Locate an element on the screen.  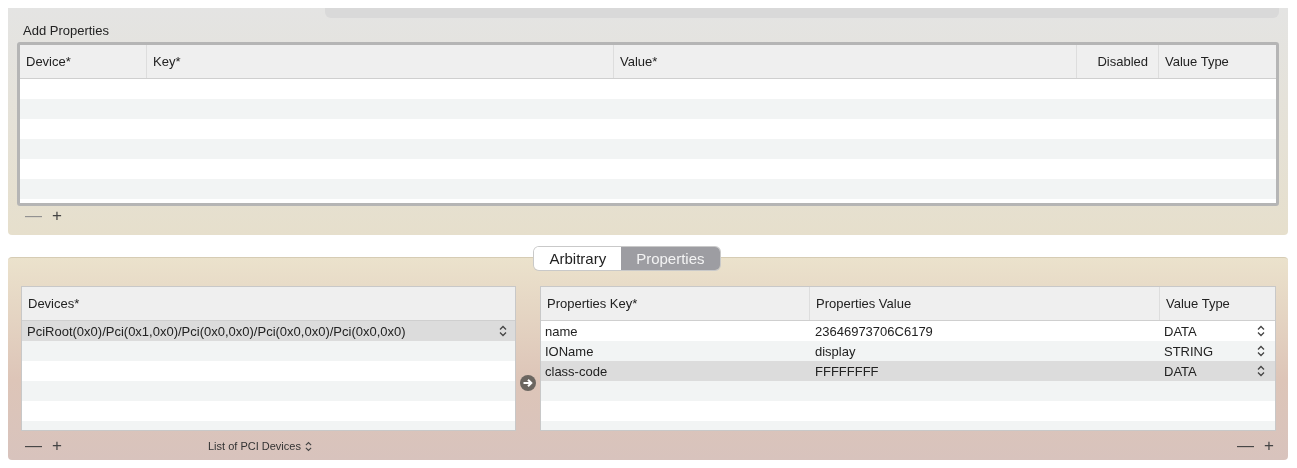
table-cell: PciRoot(0x0)/Pci(0x1,0x0)/Pci(0x0,0x0)/Pci(0x0,0x0)/Pci(0x0,0x0) is located at coordinates (216, 331).